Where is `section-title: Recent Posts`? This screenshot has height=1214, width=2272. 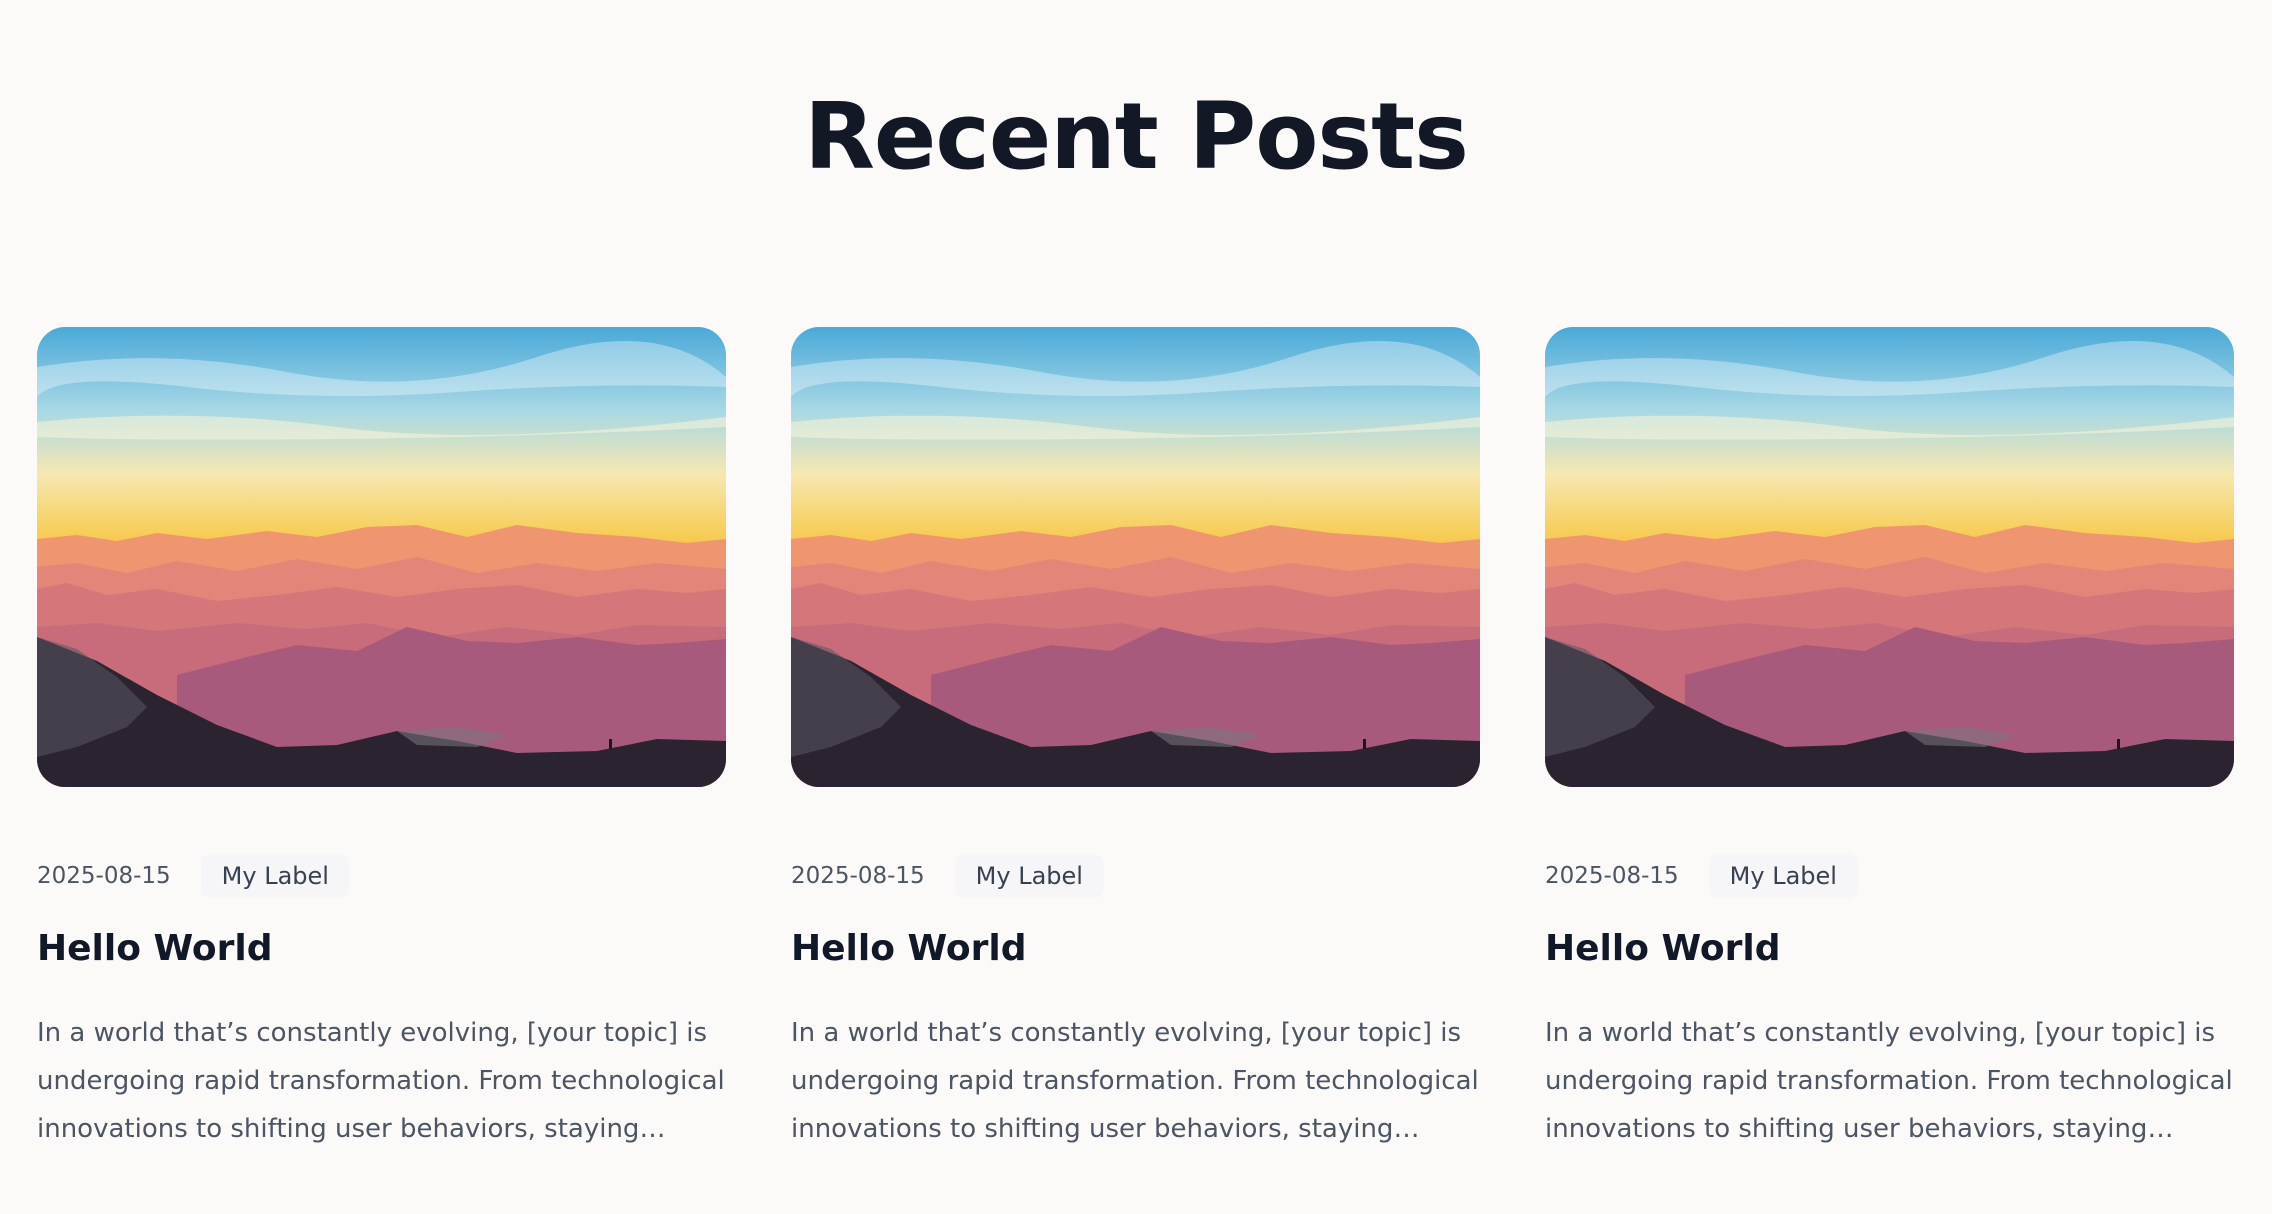
section-title: Recent Posts is located at coordinates (1136, 136).